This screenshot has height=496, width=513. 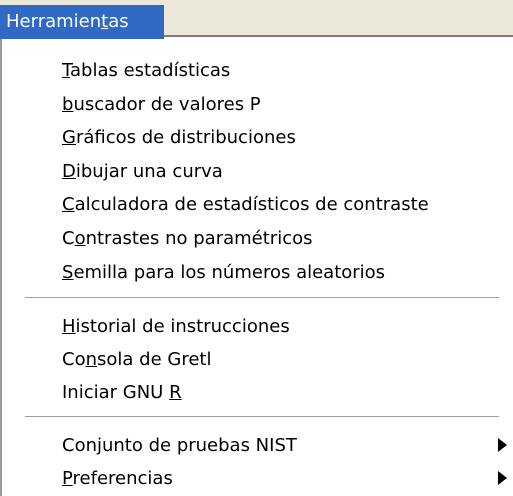 I want to click on menu-item-label: Semilla para los números aleatorios, so click(x=224, y=272).